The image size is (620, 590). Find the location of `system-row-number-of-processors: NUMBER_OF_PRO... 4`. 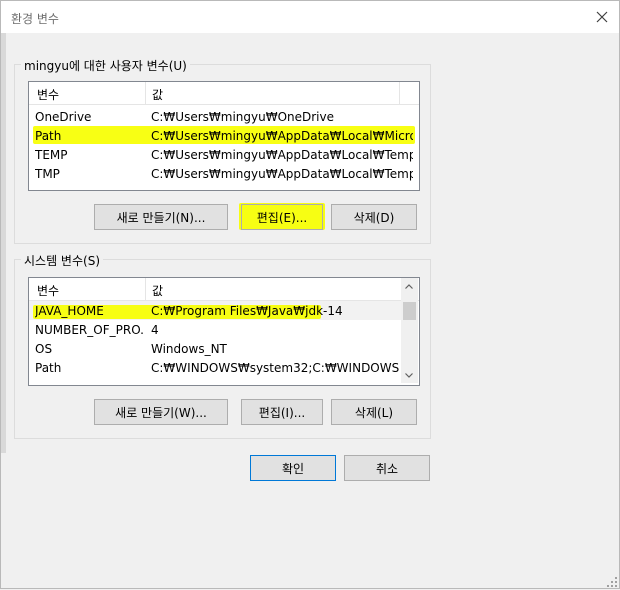

system-row-number-of-processors: NUMBER_OF_PRO... 4 is located at coordinates (215, 330).